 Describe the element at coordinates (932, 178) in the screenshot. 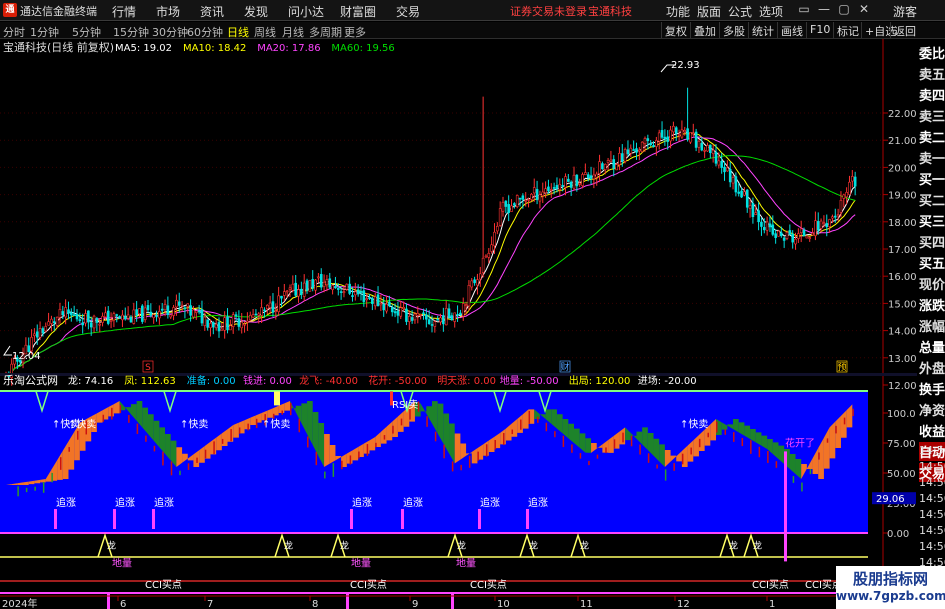

I see `side-tab-6: 买一` at that location.